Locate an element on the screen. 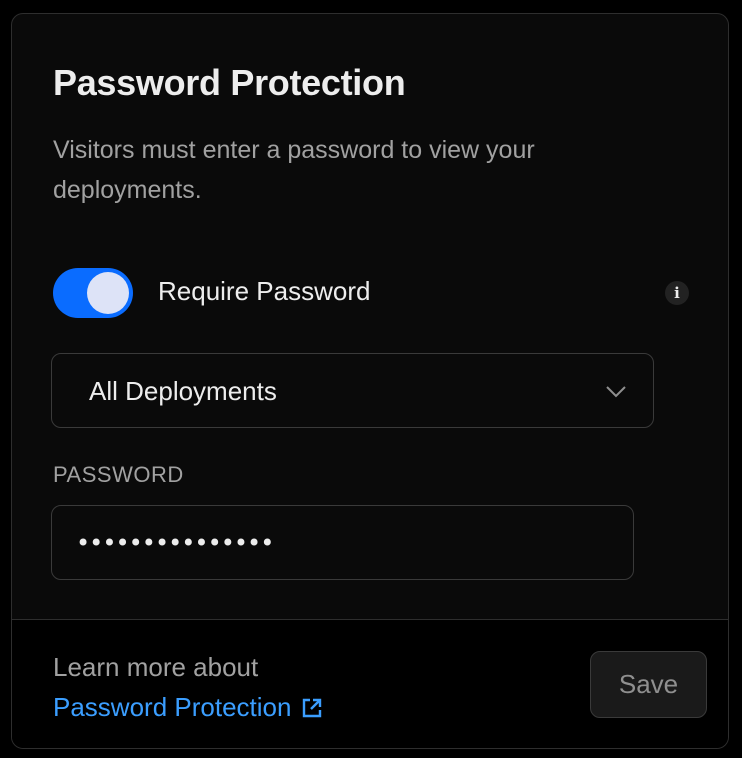  require-password-toggle is located at coordinates (93, 293).